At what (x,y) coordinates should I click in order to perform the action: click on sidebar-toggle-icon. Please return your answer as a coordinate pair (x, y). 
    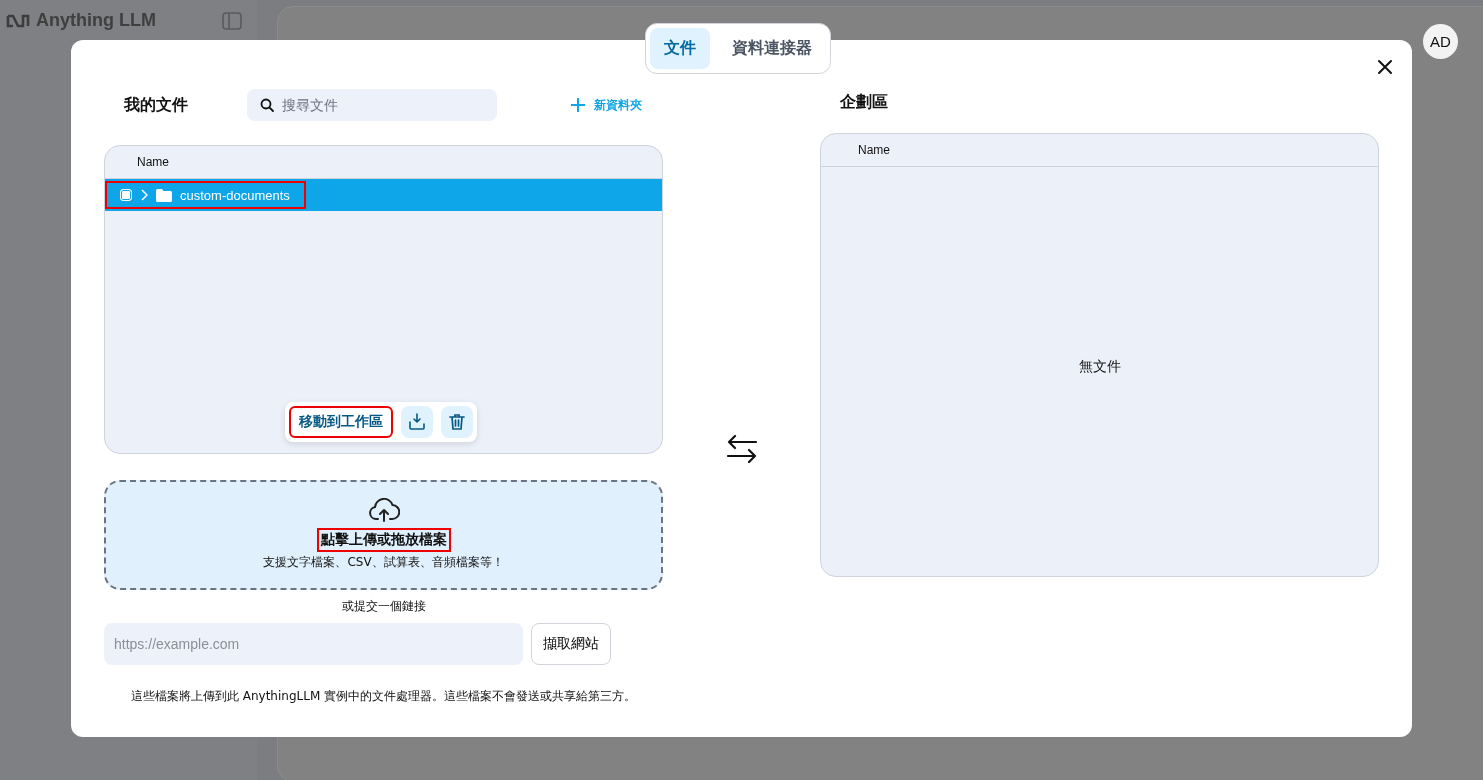
    Looking at the image, I should click on (232, 20).